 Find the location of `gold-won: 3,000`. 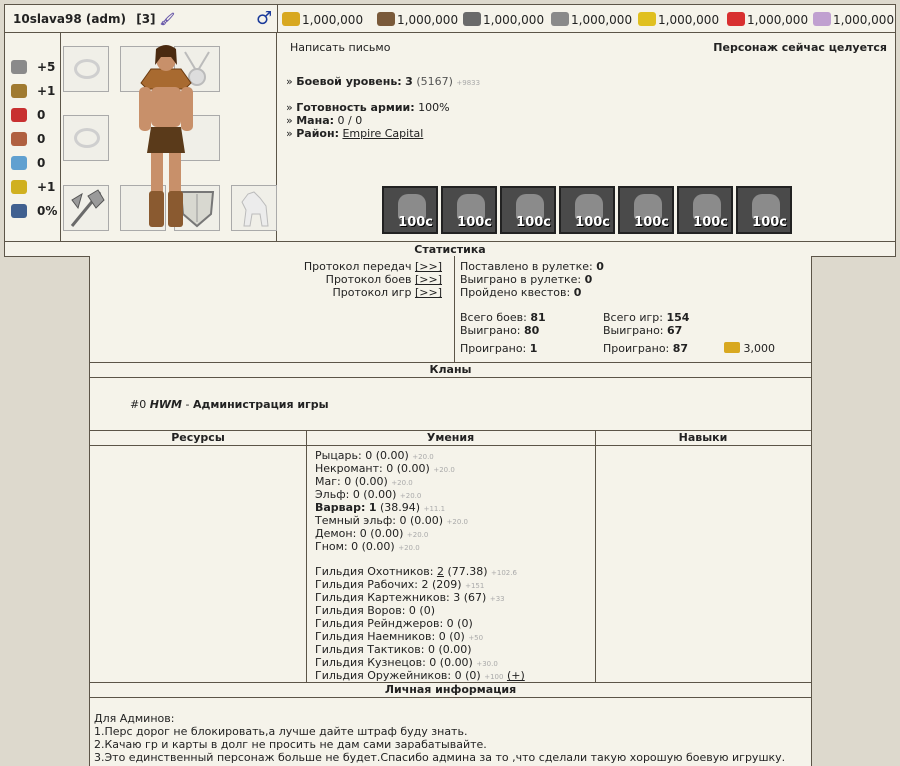

gold-won: 3,000 is located at coordinates (749, 348).